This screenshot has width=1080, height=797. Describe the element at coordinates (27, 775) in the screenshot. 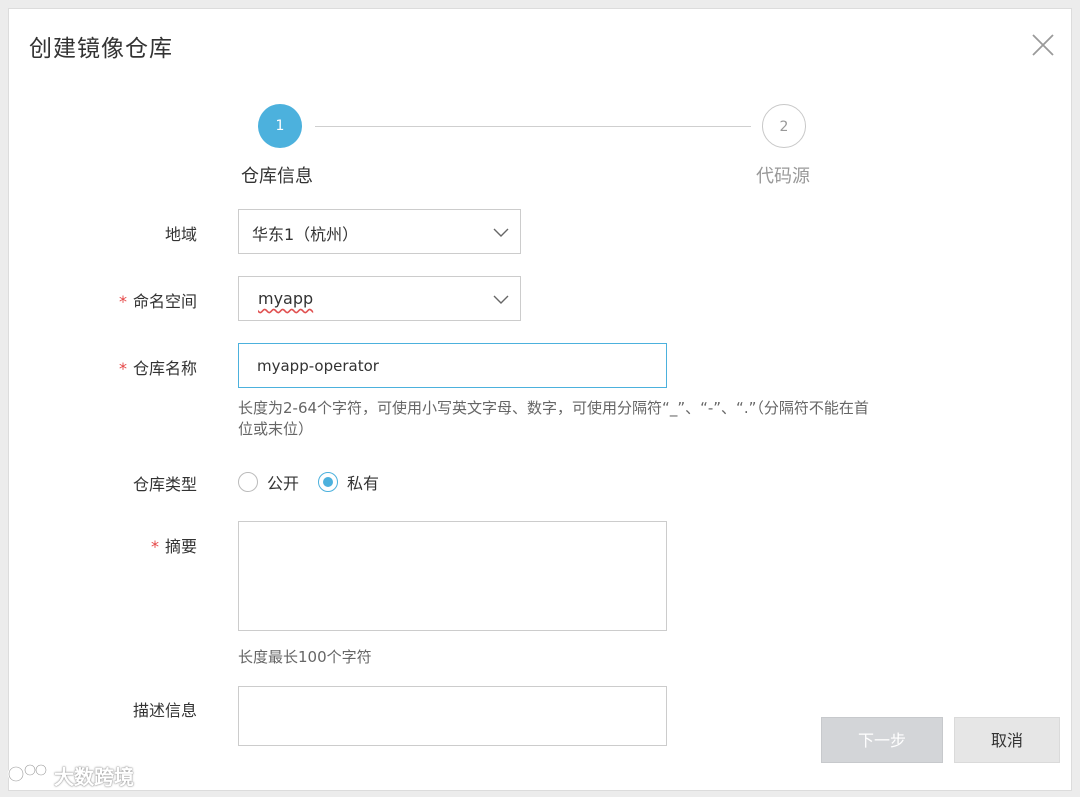

I see `watermark-logo-icon` at that location.